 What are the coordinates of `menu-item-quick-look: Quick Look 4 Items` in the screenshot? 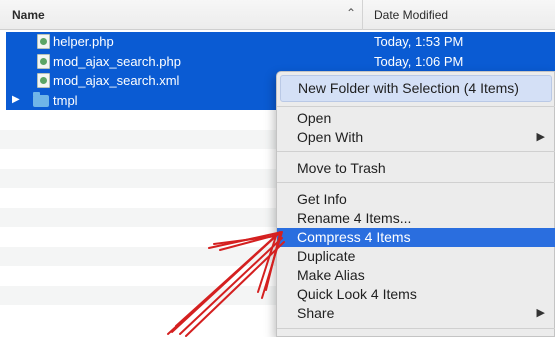 It's located at (416, 294).